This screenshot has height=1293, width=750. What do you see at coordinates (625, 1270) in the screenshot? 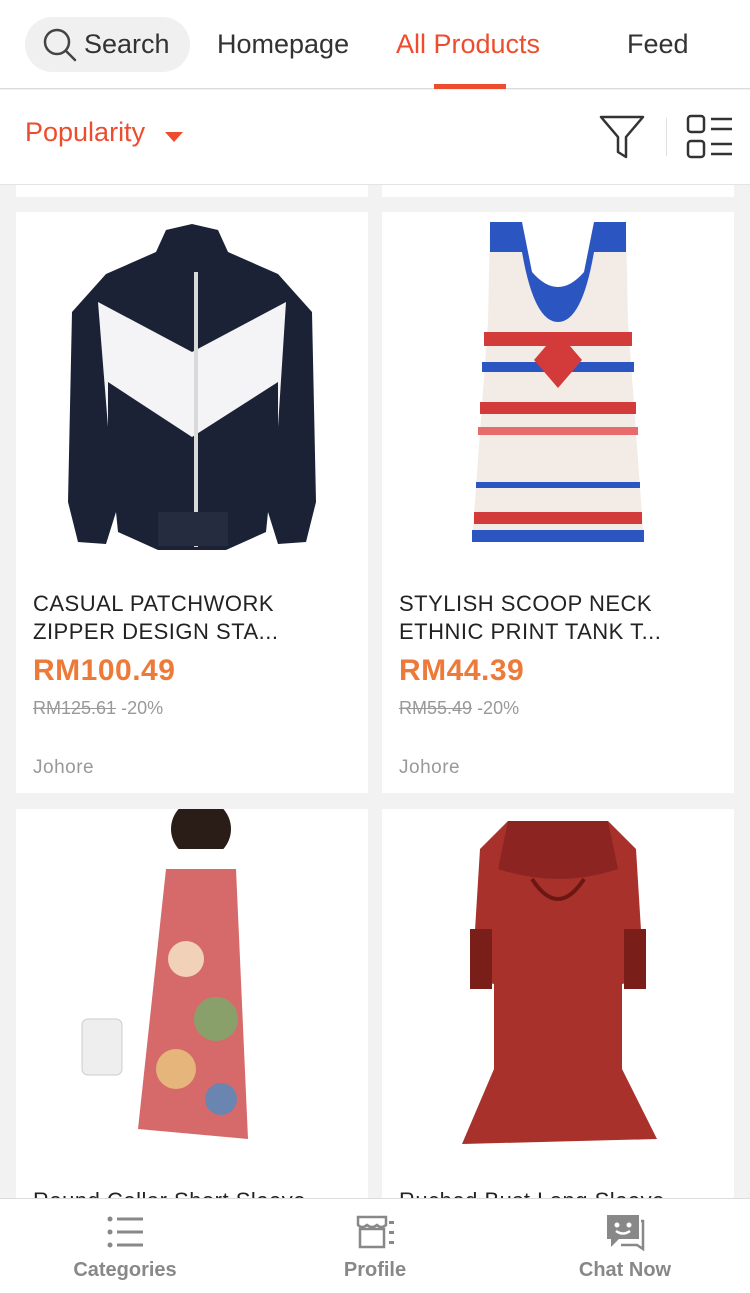
I see `nav-label: Chat Now` at bounding box center [625, 1270].